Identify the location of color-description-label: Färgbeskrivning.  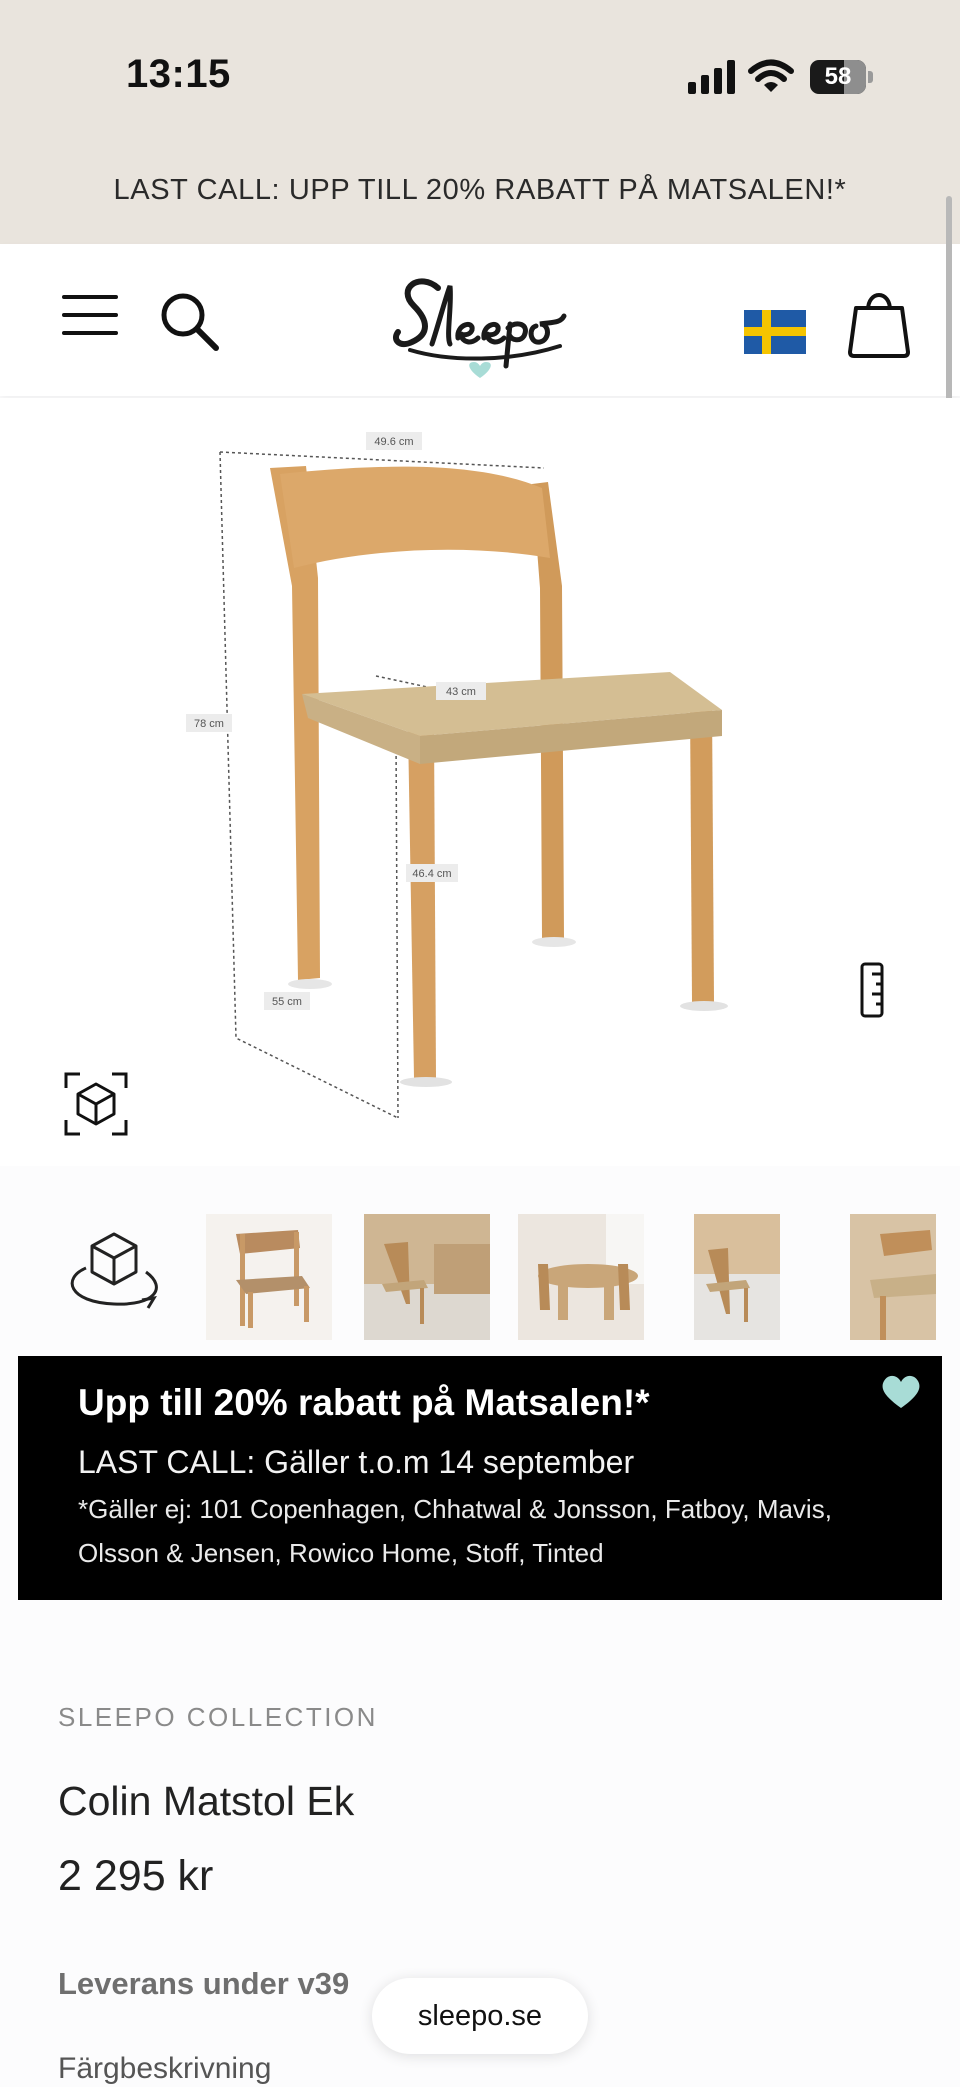
(165, 2068).